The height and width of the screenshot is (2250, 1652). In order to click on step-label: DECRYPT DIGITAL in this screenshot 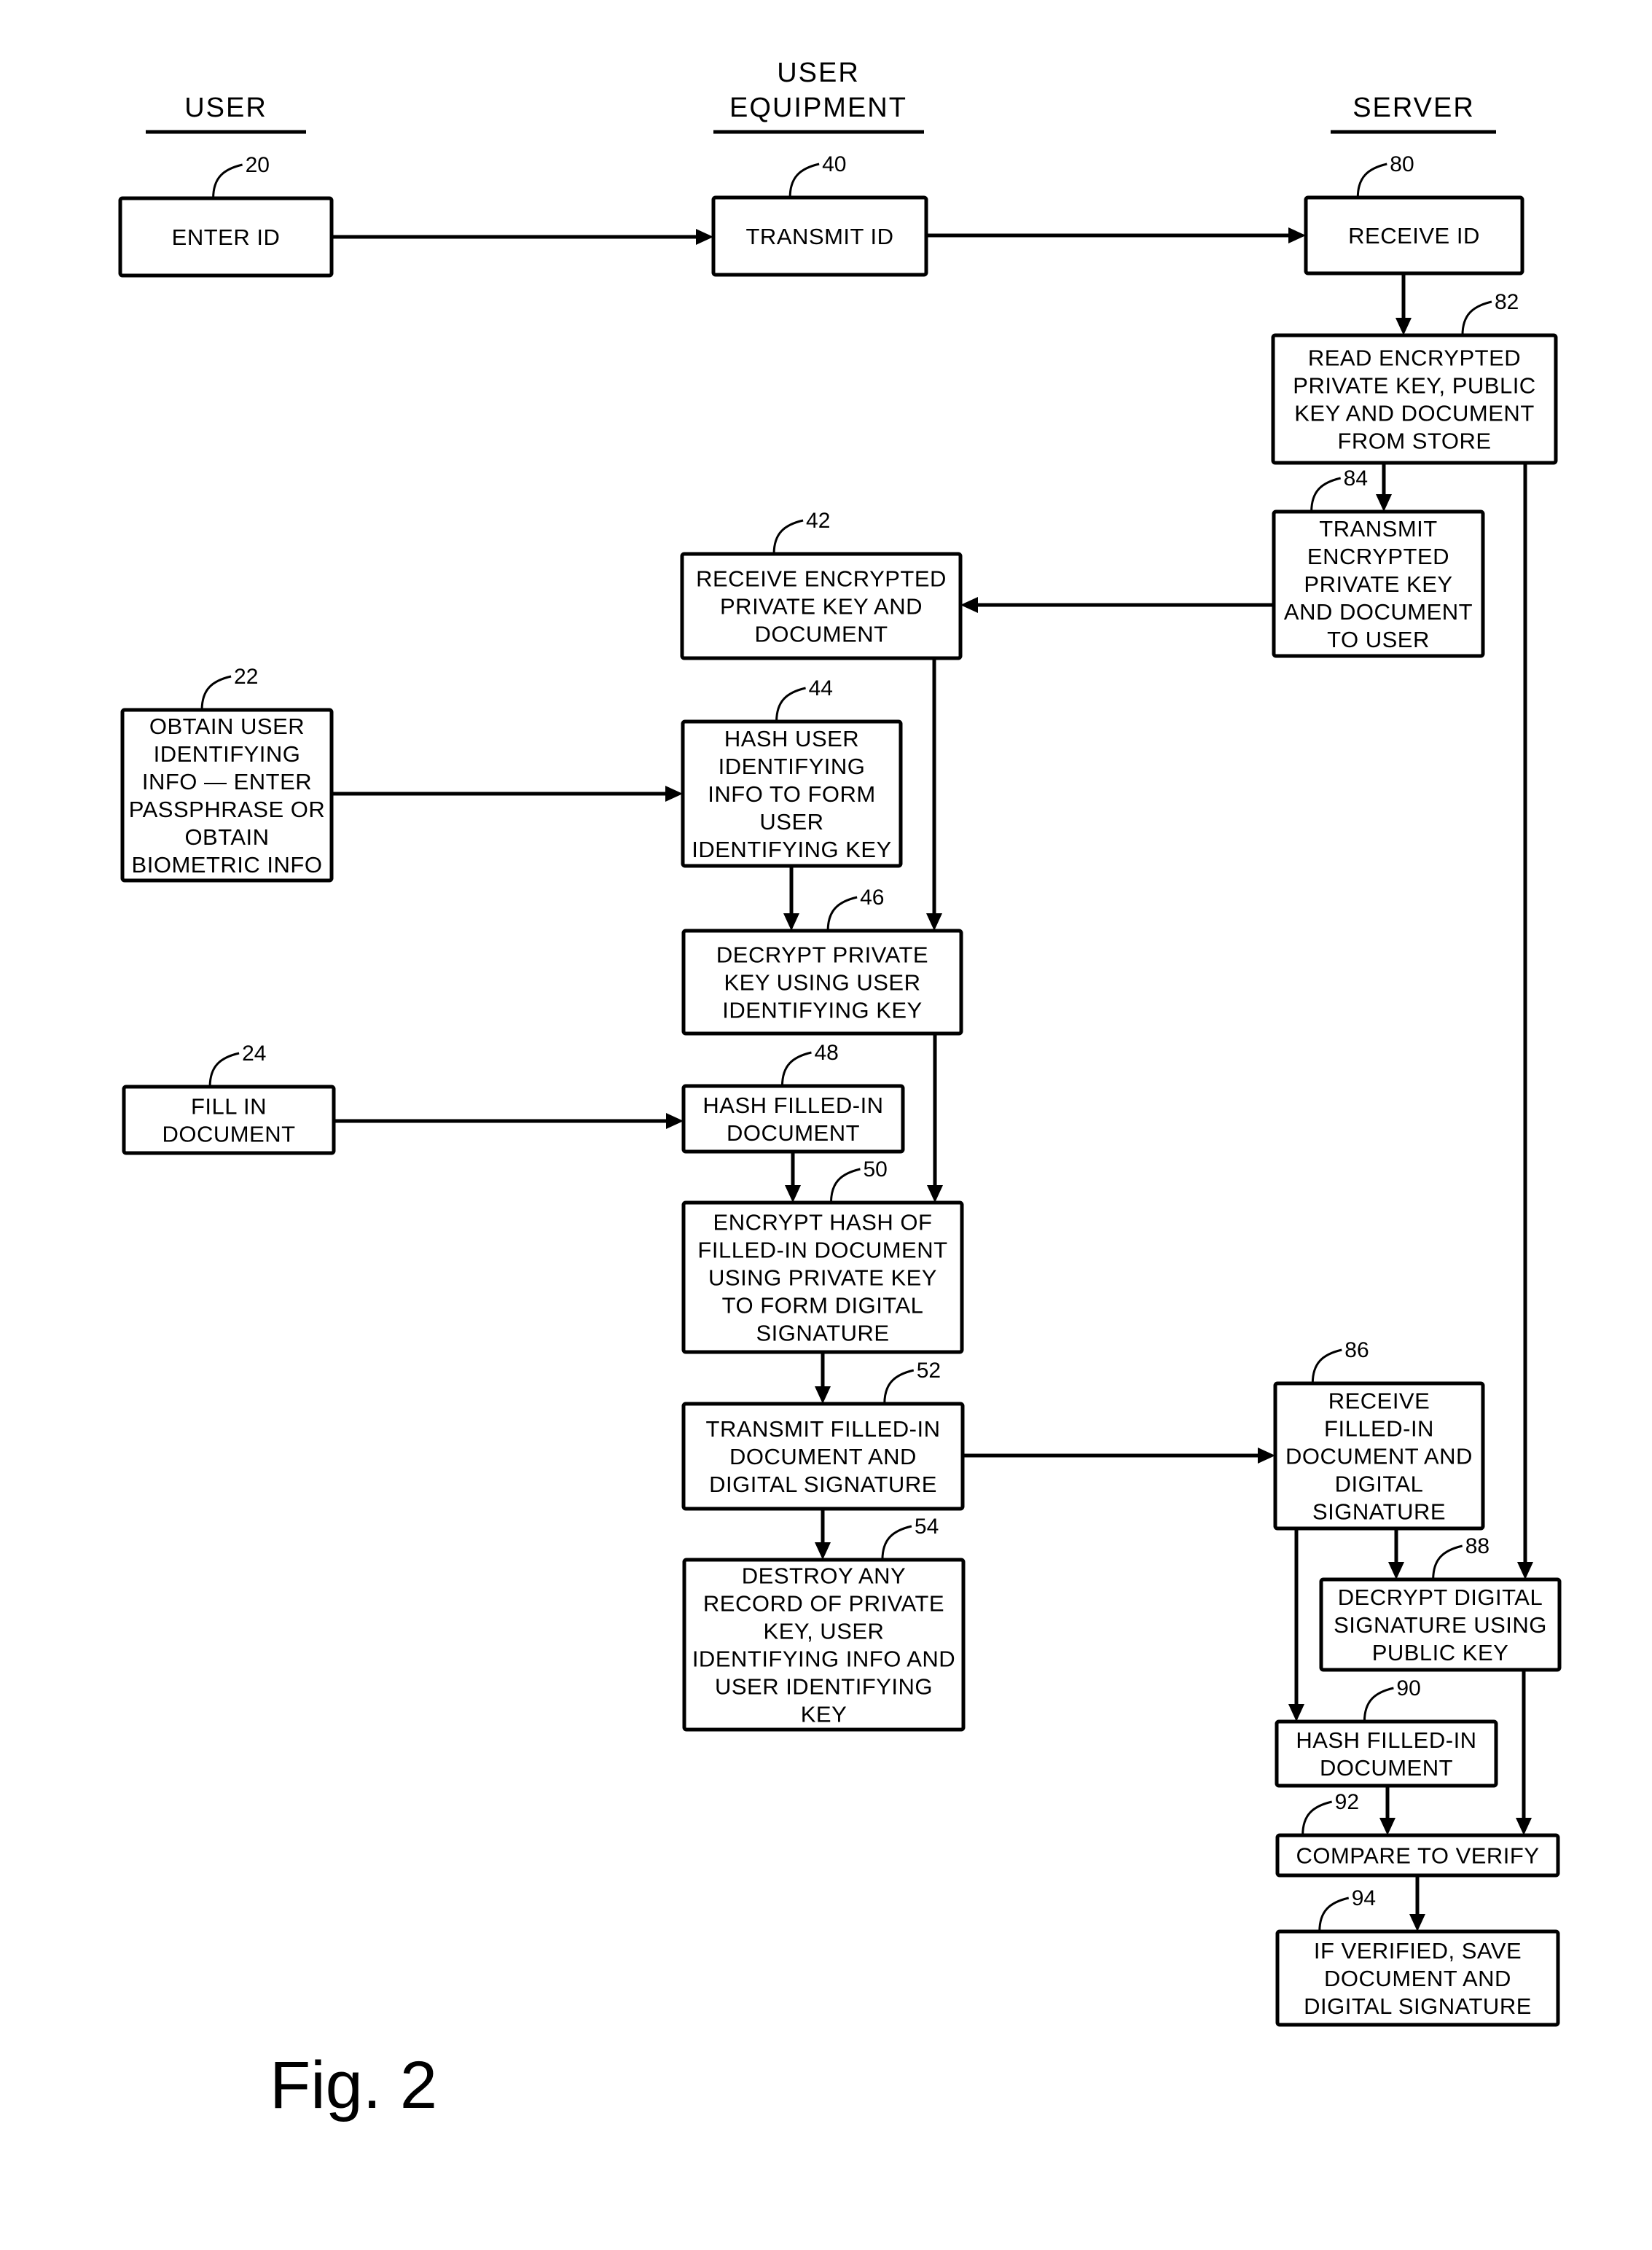, I will do `click(1440, 1597)`.